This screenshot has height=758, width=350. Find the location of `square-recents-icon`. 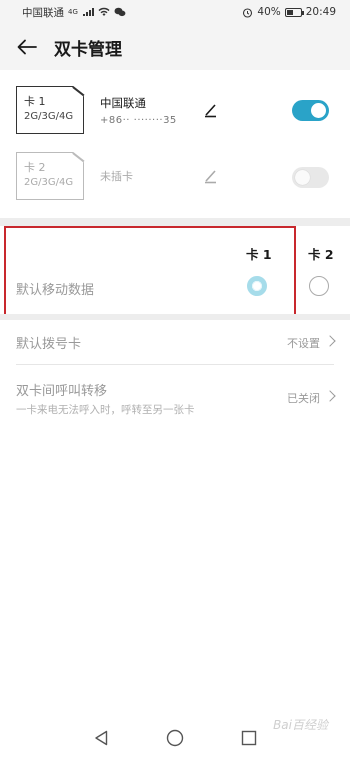

square-recents-icon is located at coordinates (249, 738).